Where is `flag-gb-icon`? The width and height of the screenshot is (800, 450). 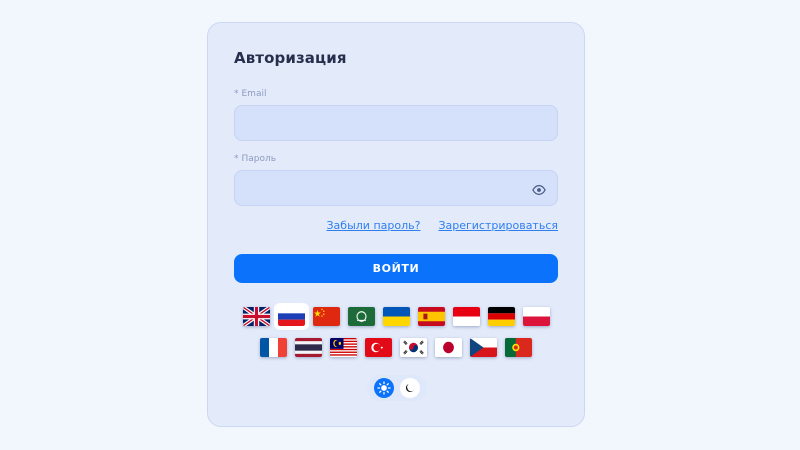
flag-gb-icon is located at coordinates (256, 316).